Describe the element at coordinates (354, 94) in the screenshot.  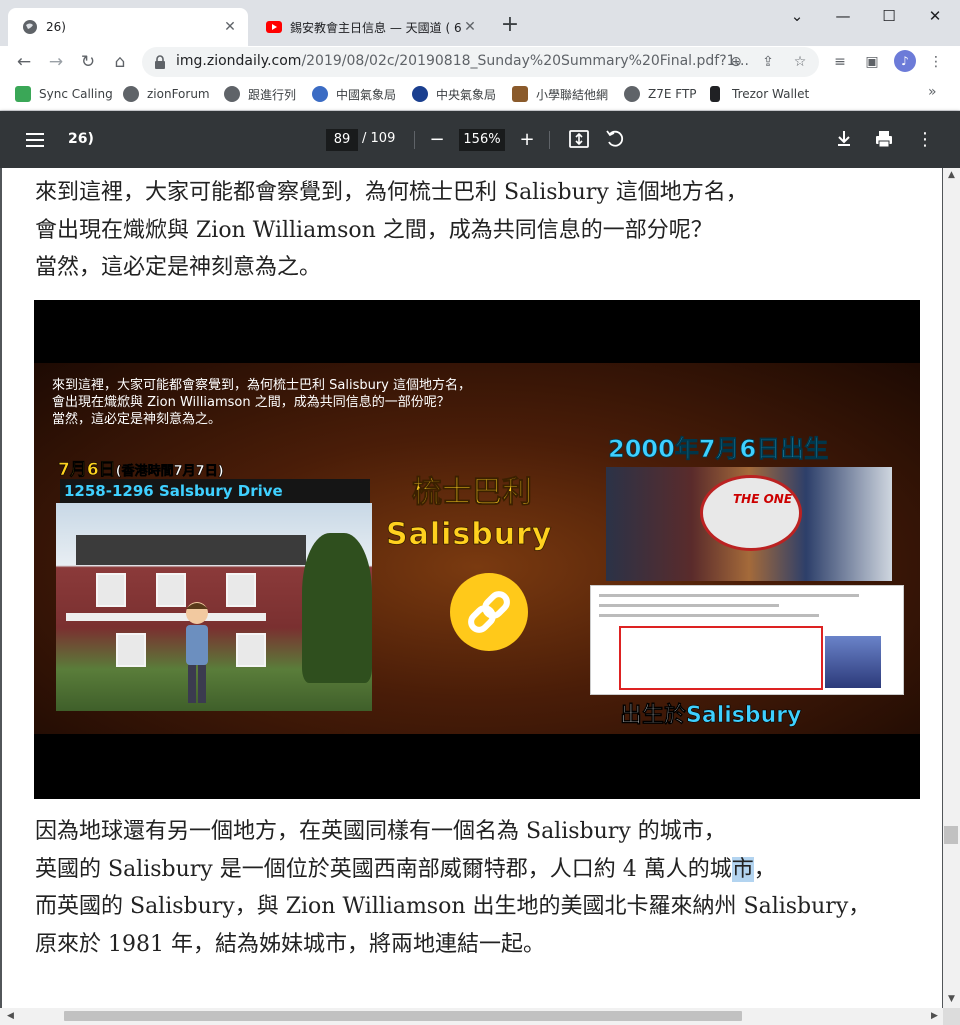
I see `bookmark-item: 中國氣象局` at that location.